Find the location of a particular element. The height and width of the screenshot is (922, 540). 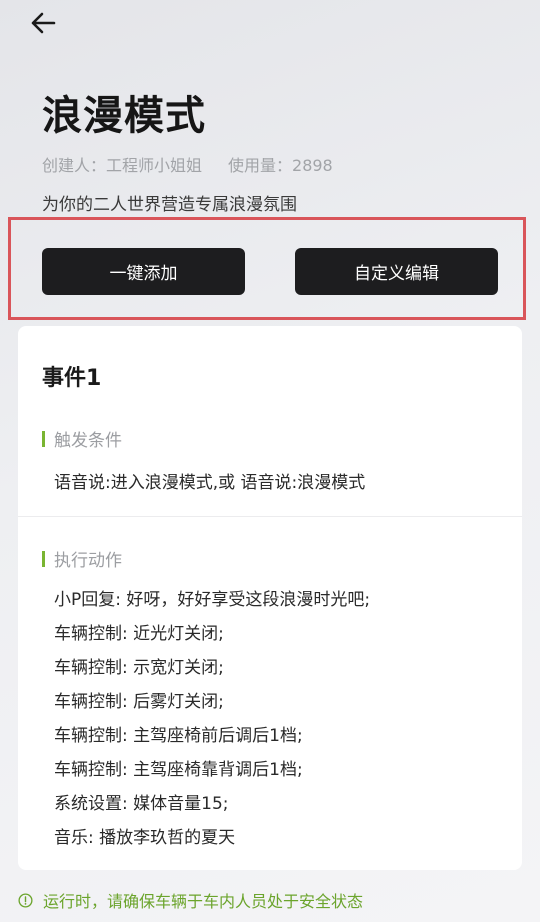

action-item: 系统设置: 媒体音量15; is located at coordinates (141, 804).